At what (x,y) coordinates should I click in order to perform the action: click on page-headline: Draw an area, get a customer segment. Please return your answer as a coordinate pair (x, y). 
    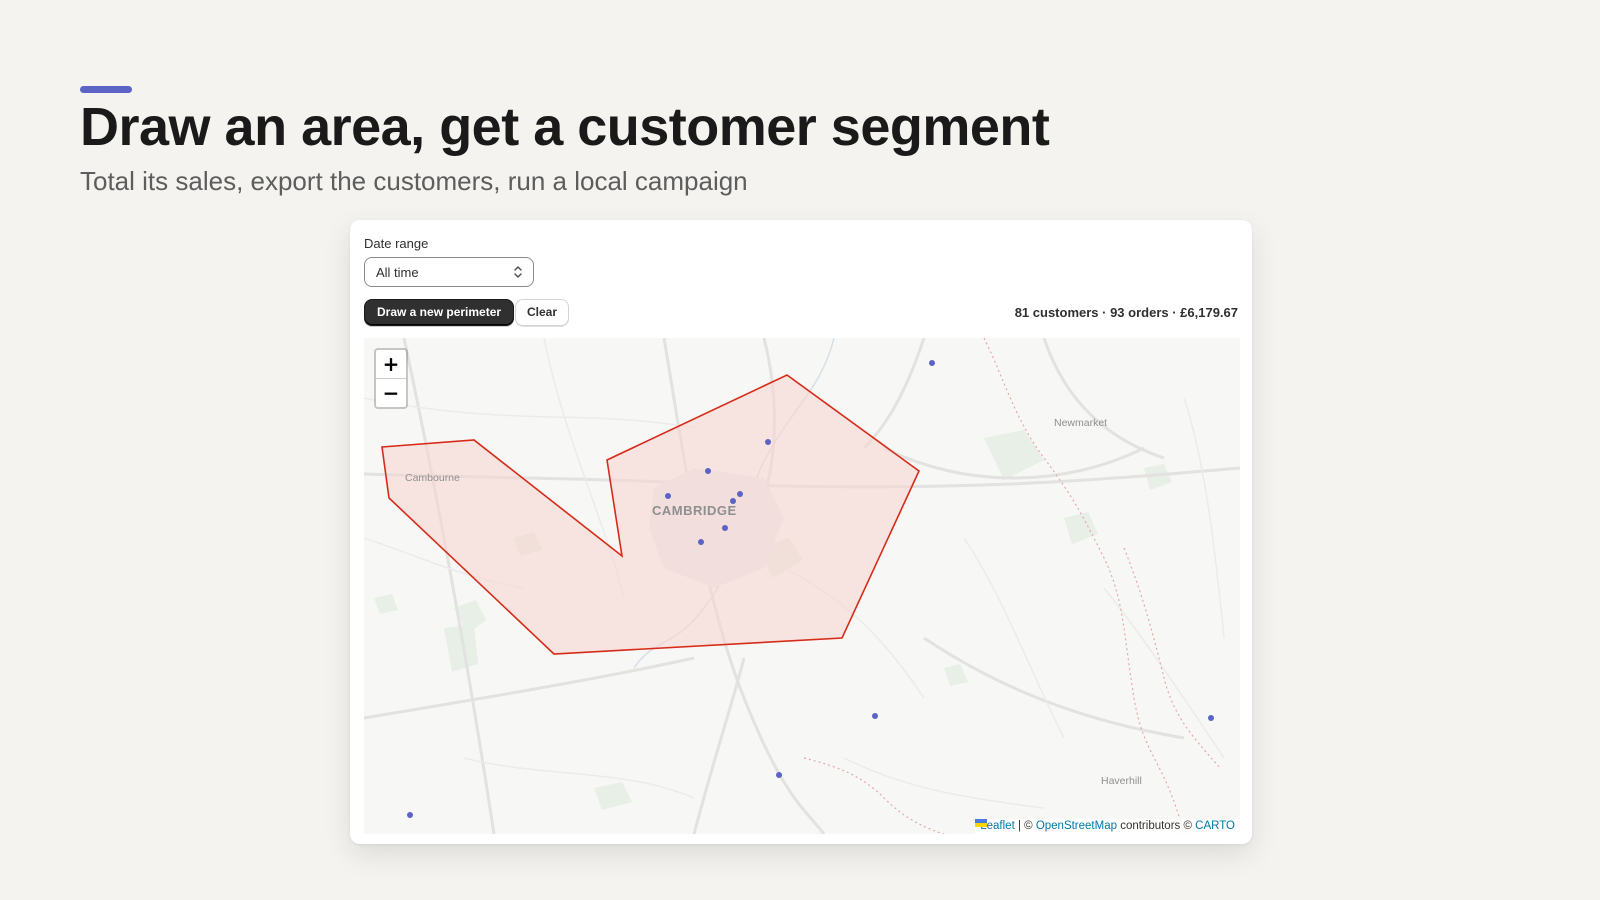
    Looking at the image, I should click on (565, 127).